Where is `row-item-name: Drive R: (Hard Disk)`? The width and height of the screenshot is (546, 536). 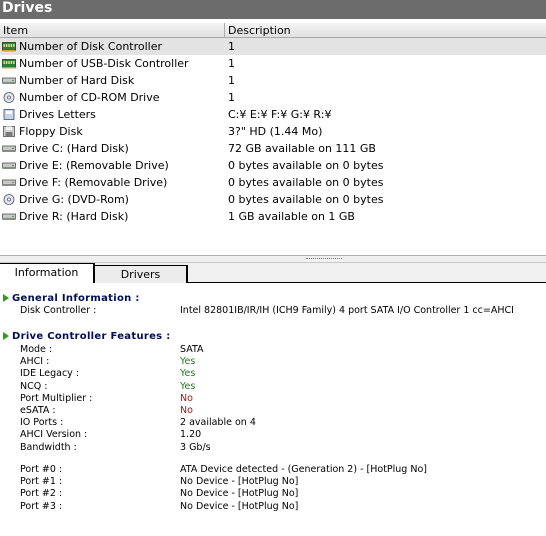
row-item-name: Drive R: (Hard Disk) is located at coordinates (74, 216).